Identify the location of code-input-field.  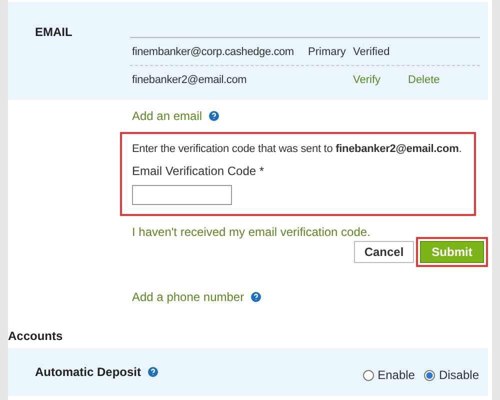
(182, 195).